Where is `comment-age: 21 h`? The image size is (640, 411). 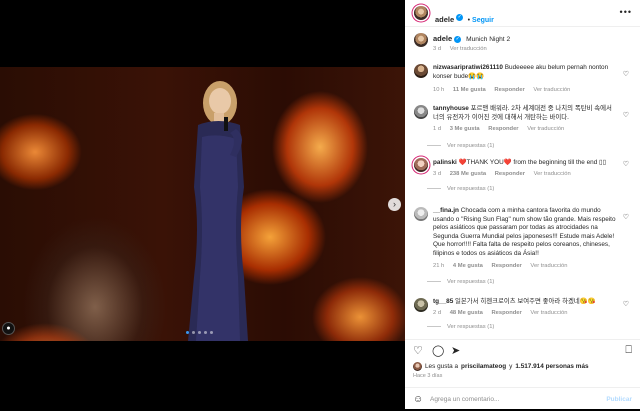 comment-age: 21 h is located at coordinates (439, 266).